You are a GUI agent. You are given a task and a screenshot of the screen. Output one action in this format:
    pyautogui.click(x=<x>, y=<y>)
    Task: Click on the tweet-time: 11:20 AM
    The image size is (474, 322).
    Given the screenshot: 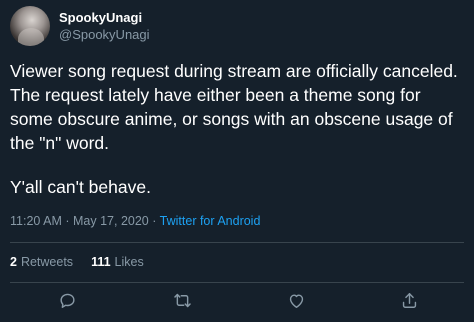 What is the action you would take?
    pyautogui.click(x=36, y=221)
    